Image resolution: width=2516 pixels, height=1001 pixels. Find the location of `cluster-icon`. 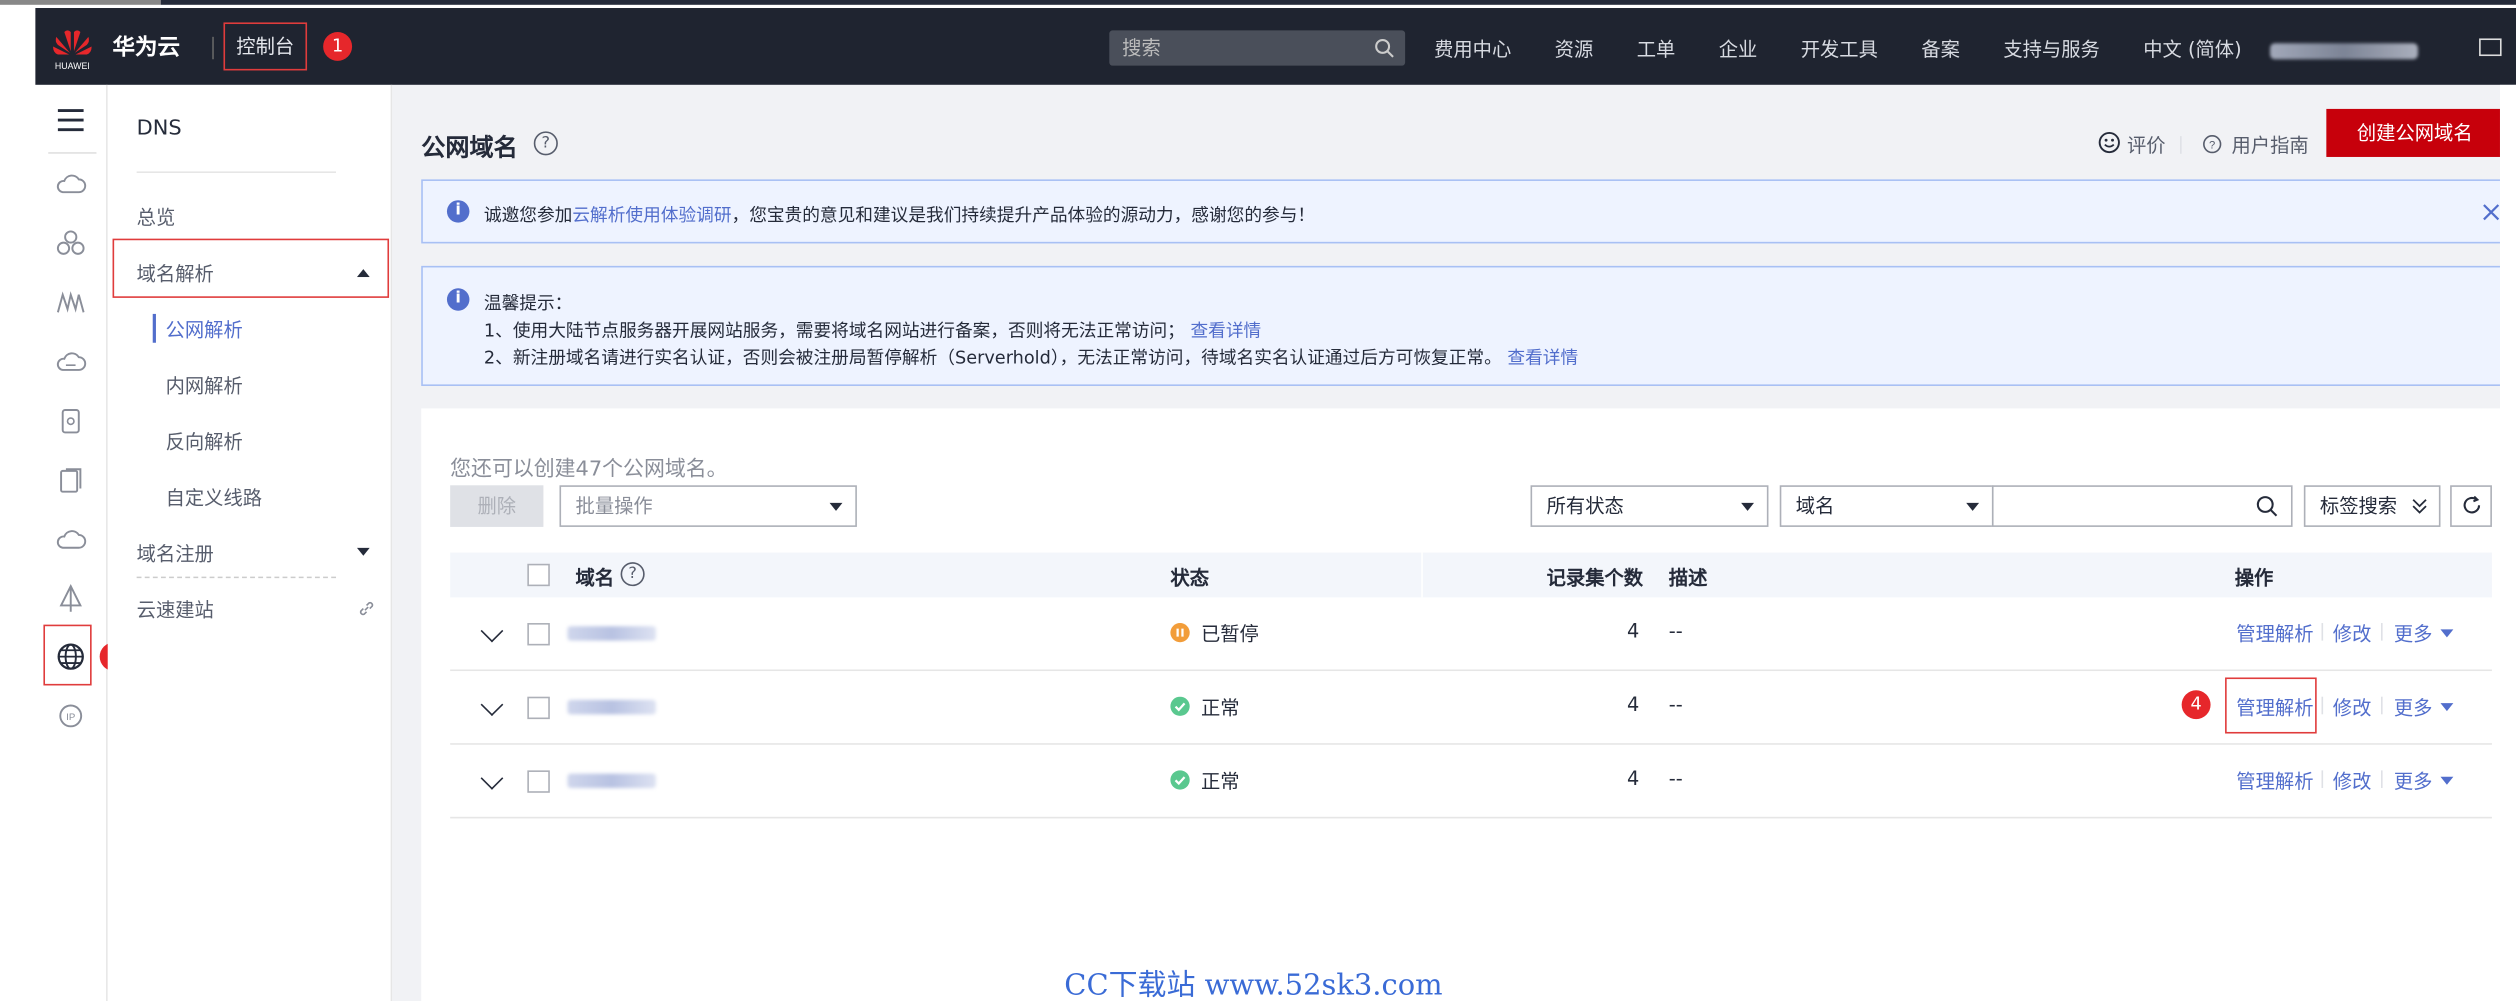

cluster-icon is located at coordinates (71, 243).